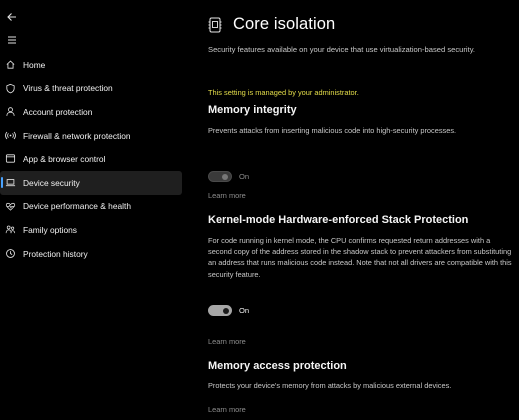  Describe the element at coordinates (68, 88) in the screenshot. I see `sidebar-item-label: Virus & threat protection` at that location.